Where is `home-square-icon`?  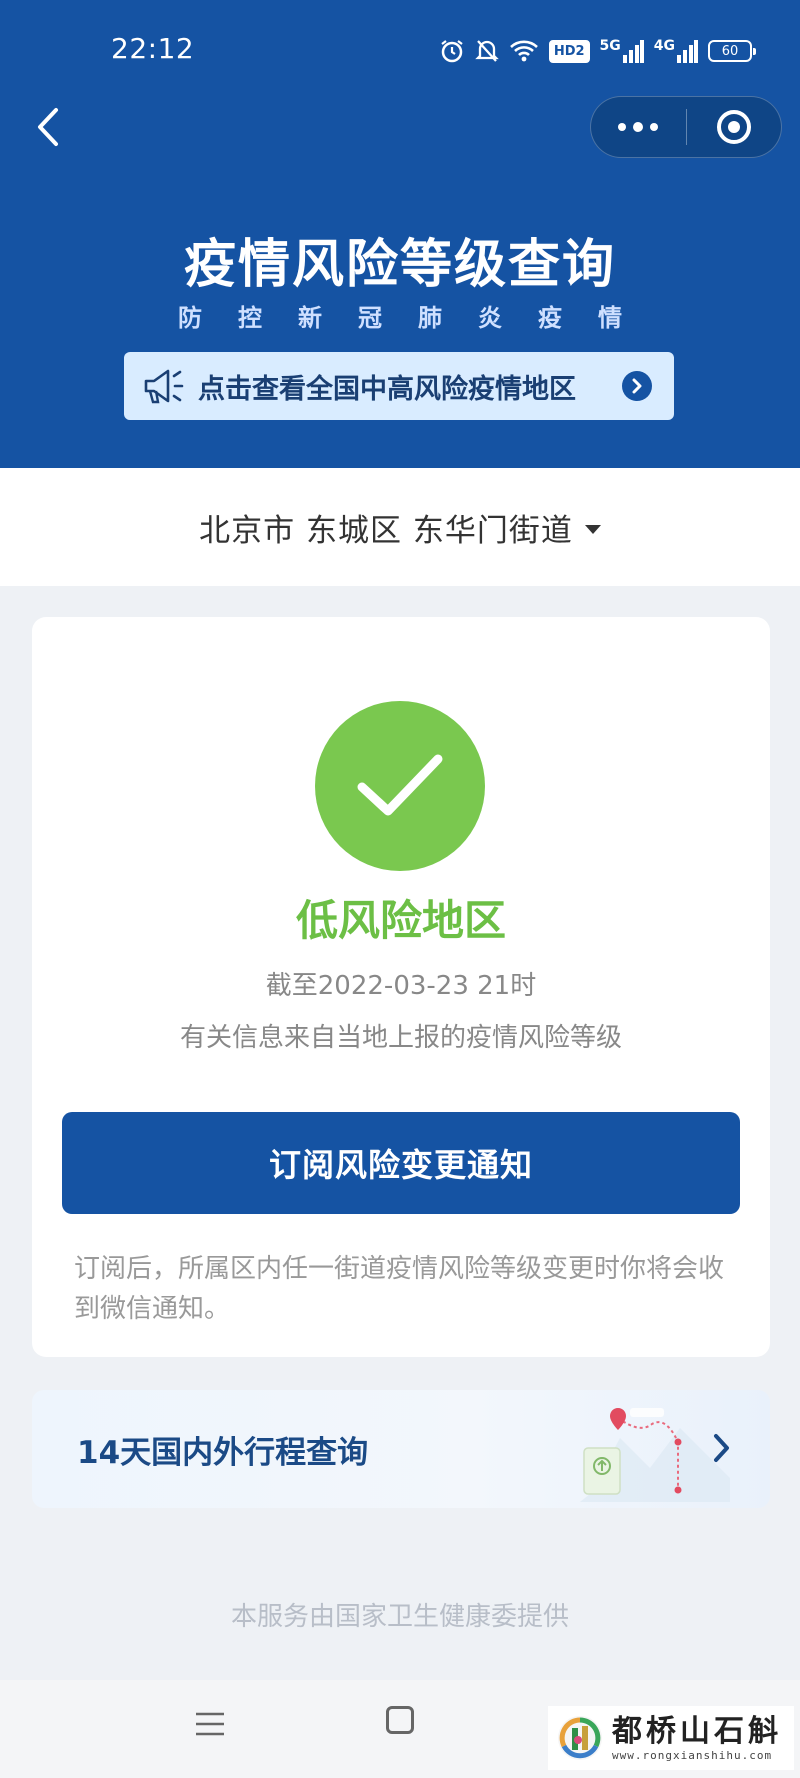 home-square-icon is located at coordinates (400, 1720).